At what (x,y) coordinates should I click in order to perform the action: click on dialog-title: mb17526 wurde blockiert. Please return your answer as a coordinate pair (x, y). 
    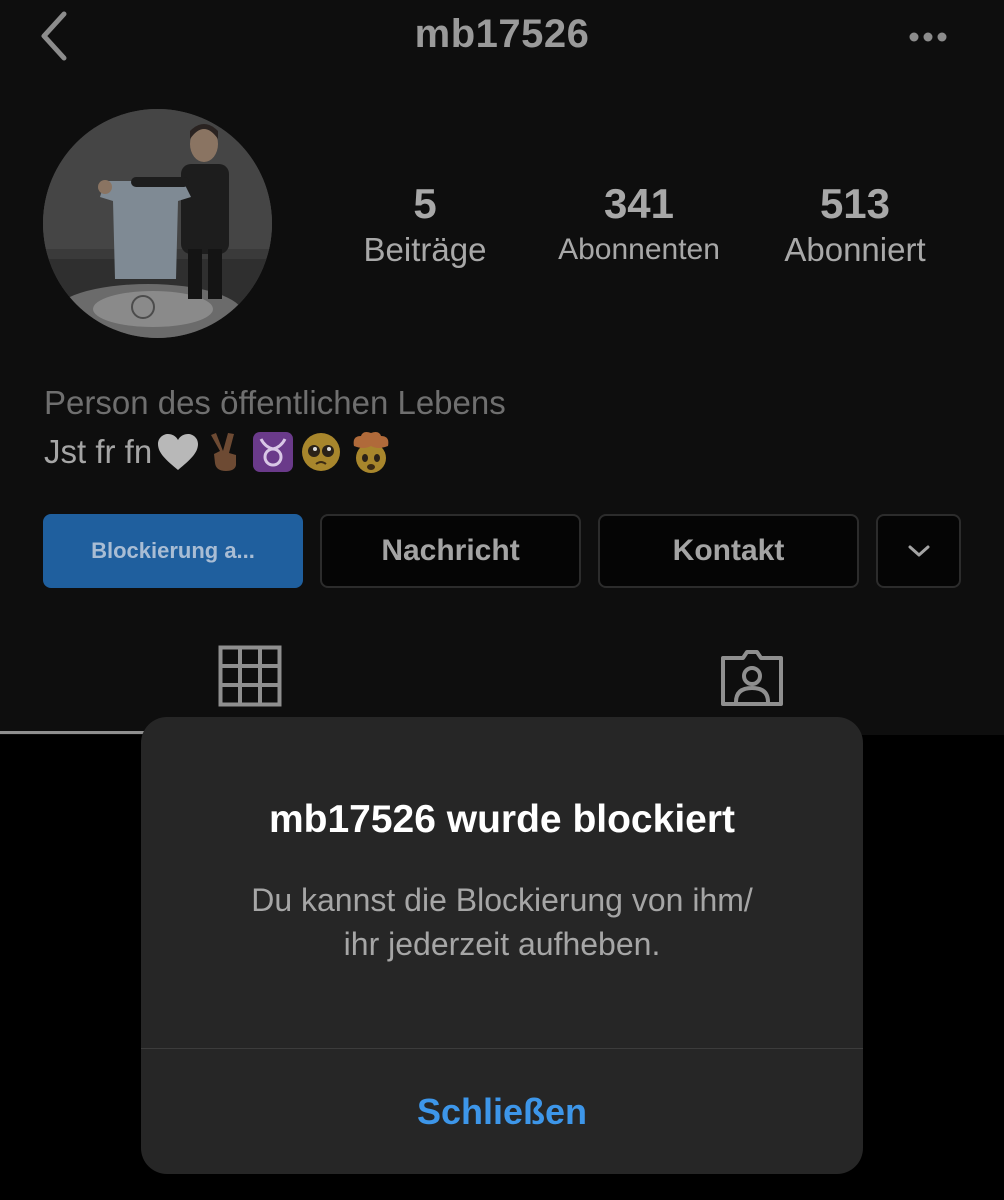
    Looking at the image, I should click on (502, 819).